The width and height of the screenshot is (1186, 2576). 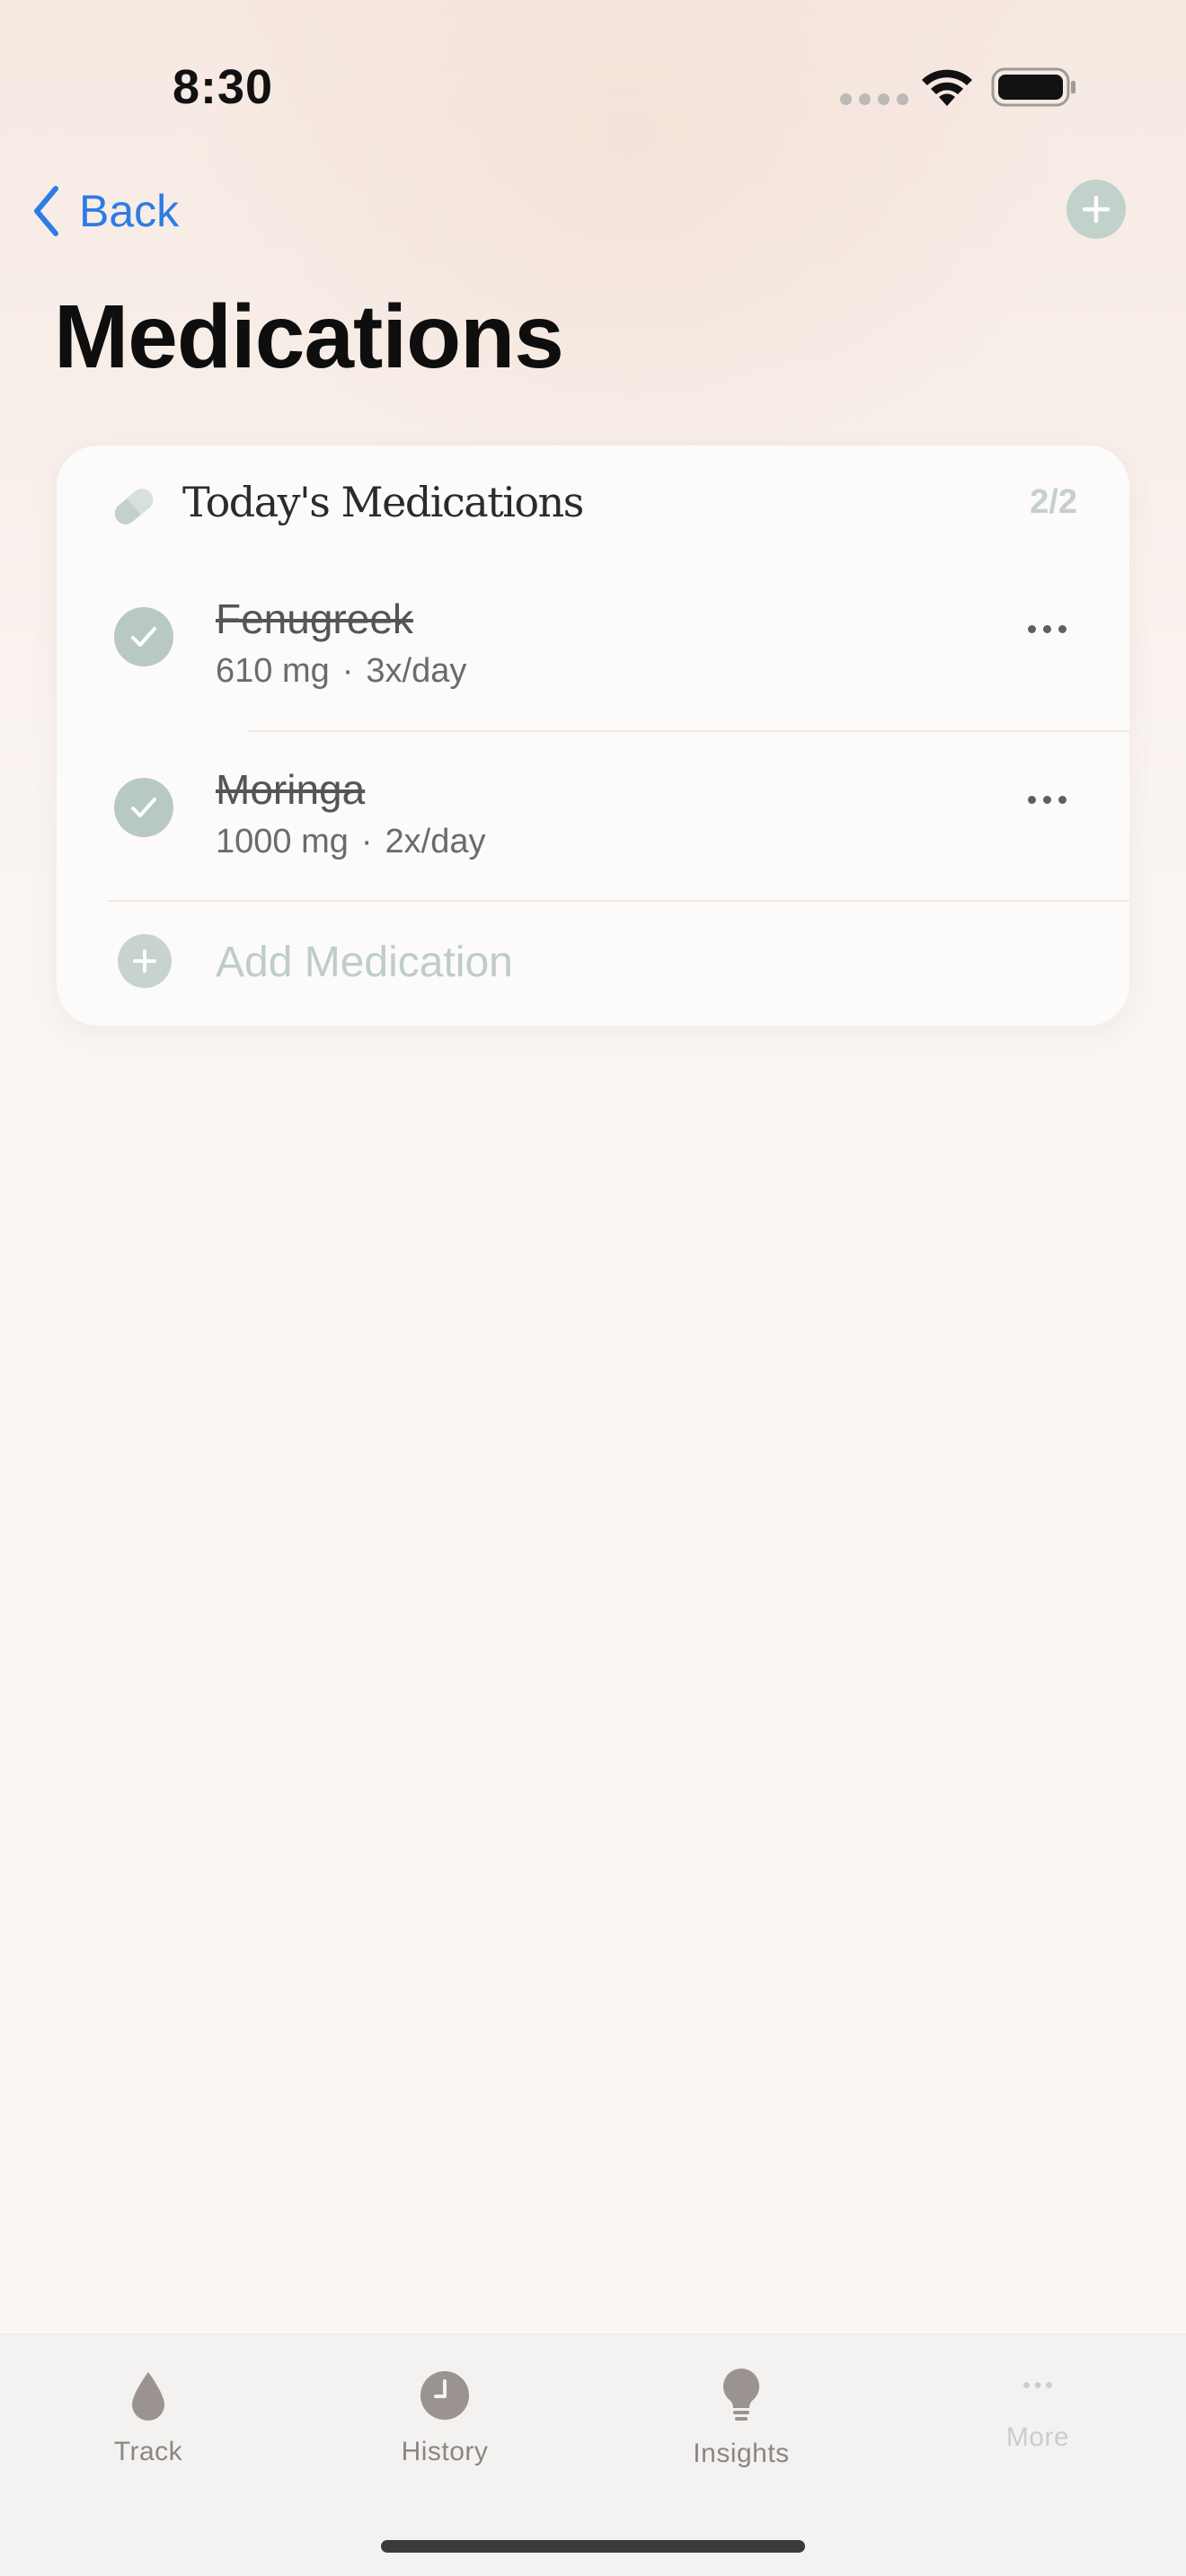 I want to click on tab-label: History, so click(x=445, y=2451).